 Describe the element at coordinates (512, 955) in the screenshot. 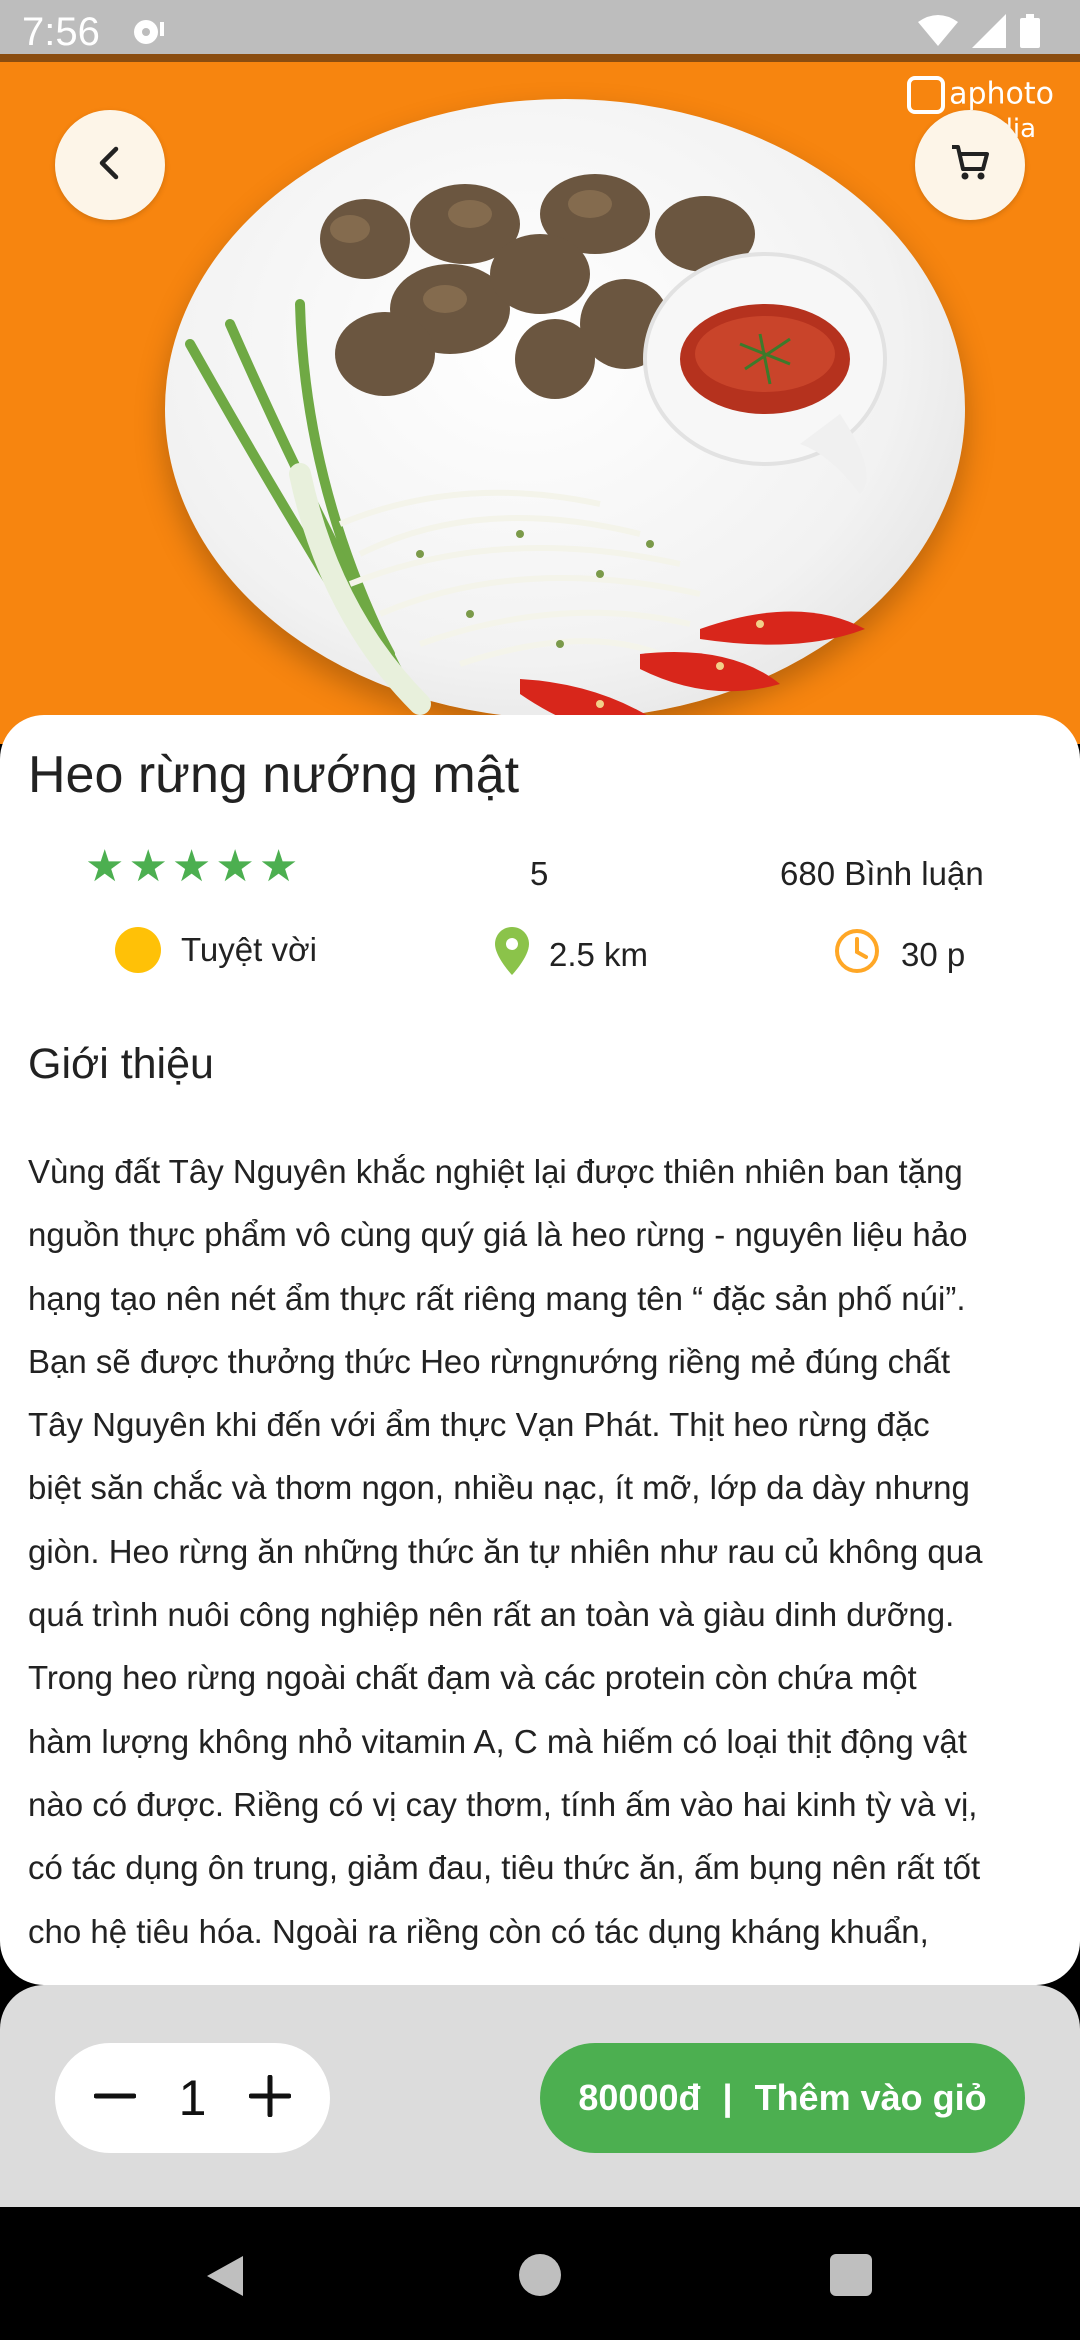

I see `location-pin-icon` at that location.